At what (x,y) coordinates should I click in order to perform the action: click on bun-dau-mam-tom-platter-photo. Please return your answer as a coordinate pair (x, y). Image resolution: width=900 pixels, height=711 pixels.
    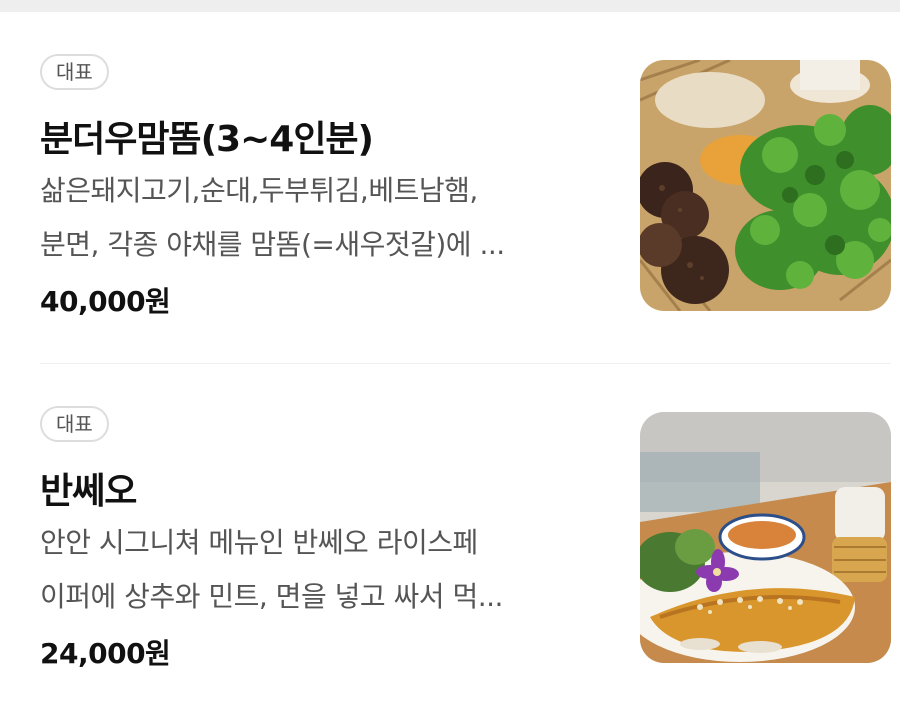
    Looking at the image, I should click on (765, 185).